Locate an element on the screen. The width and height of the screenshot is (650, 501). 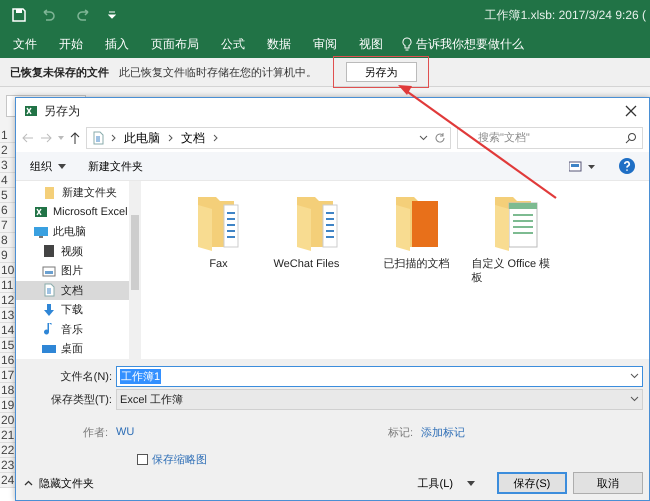
folder-icon is located at coordinates (50, 193).